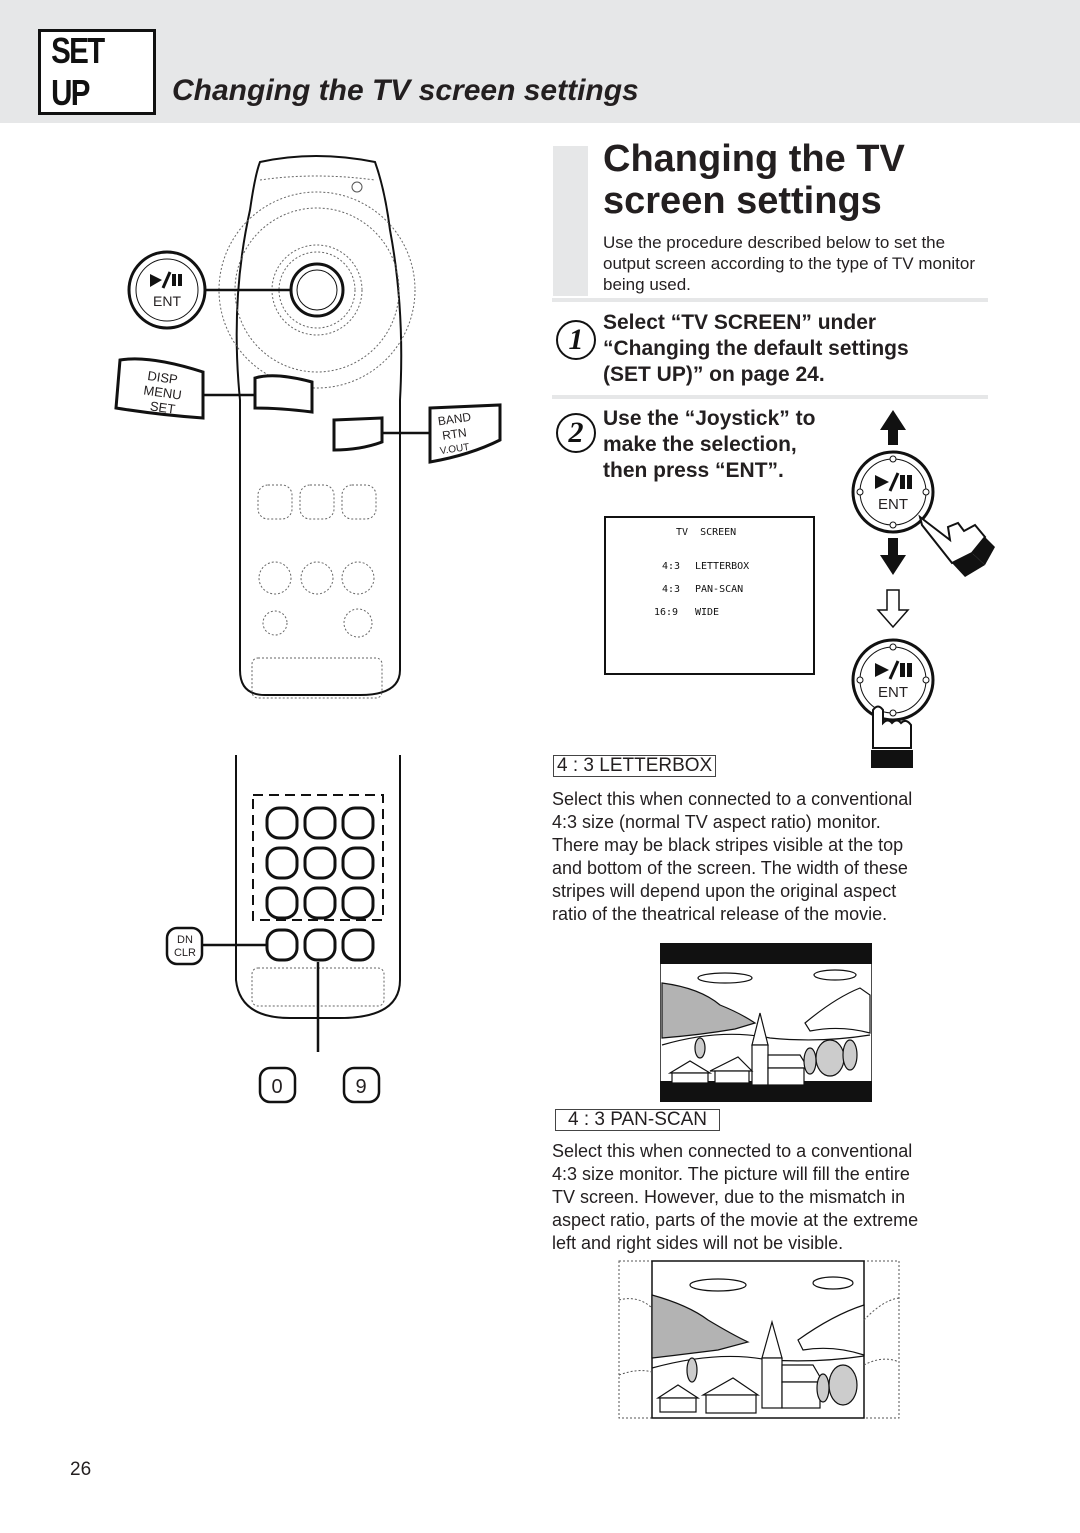 This screenshot has height=1533, width=1080. Describe the element at coordinates (706, 532) in the screenshot. I see `osd-title: TV SCREEN` at that location.